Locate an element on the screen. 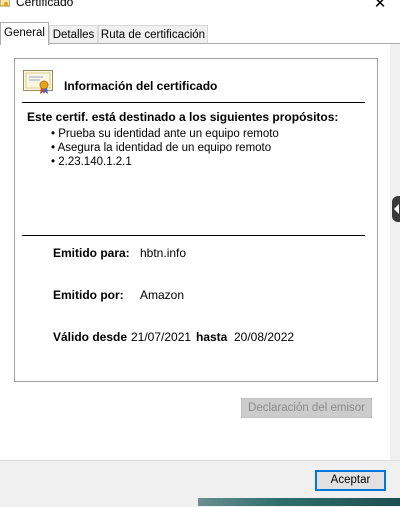 Image resolution: width=400 pixels, height=507 pixels. close-icon: ✕ is located at coordinates (380, 6).